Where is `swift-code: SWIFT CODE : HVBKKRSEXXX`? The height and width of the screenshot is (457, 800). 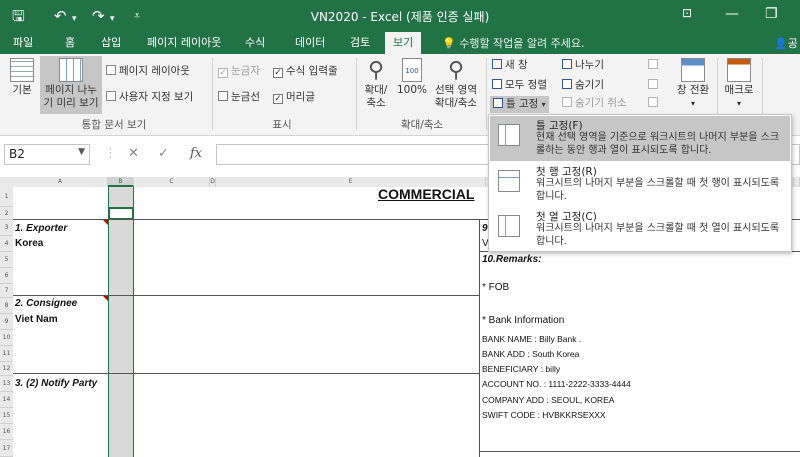 swift-code: SWIFT CODE : HVBKKRSEXXX is located at coordinates (544, 415).